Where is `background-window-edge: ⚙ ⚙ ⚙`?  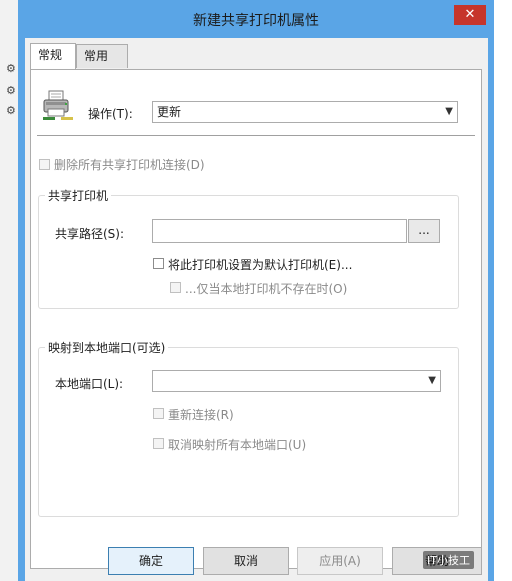 background-window-edge: ⚙ ⚙ ⚙ is located at coordinates (10, 290).